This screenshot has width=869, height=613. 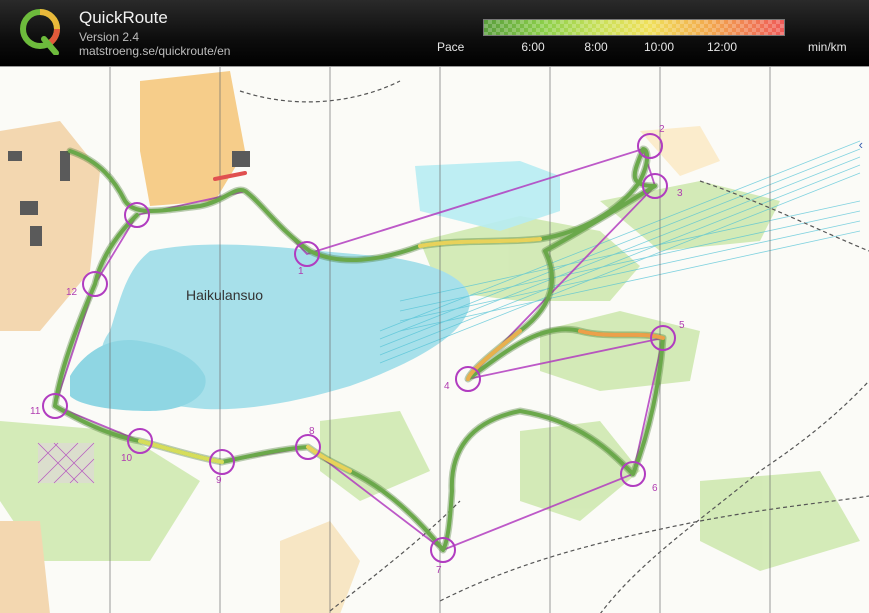 What do you see at coordinates (219, 480) in the screenshot?
I see `control-number-9: 9` at bounding box center [219, 480].